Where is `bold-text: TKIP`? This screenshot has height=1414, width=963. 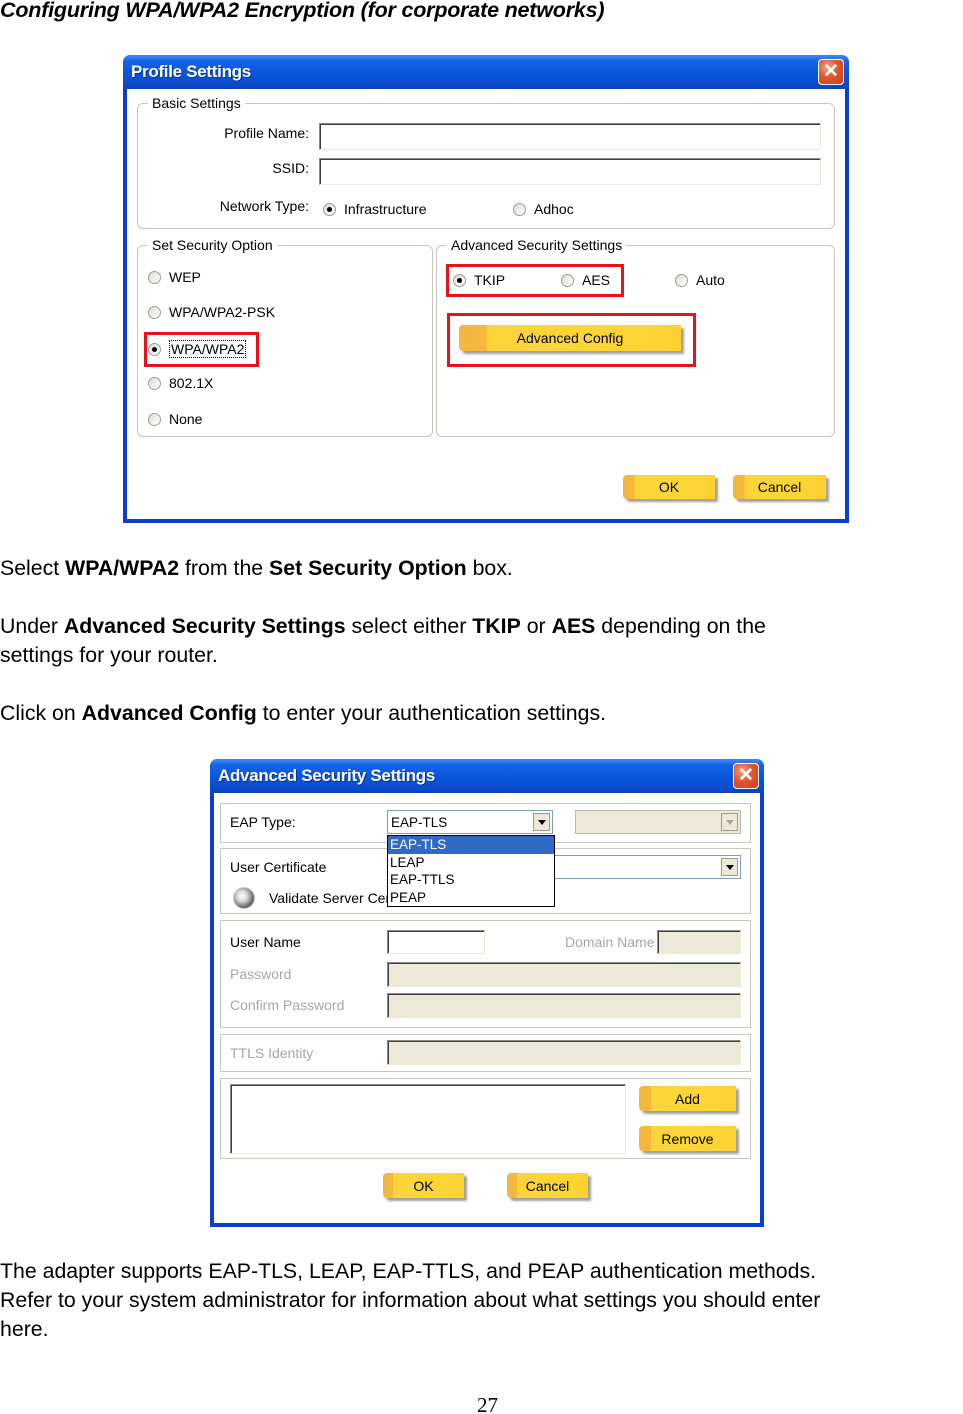
bold-text: TKIP is located at coordinates (496, 626).